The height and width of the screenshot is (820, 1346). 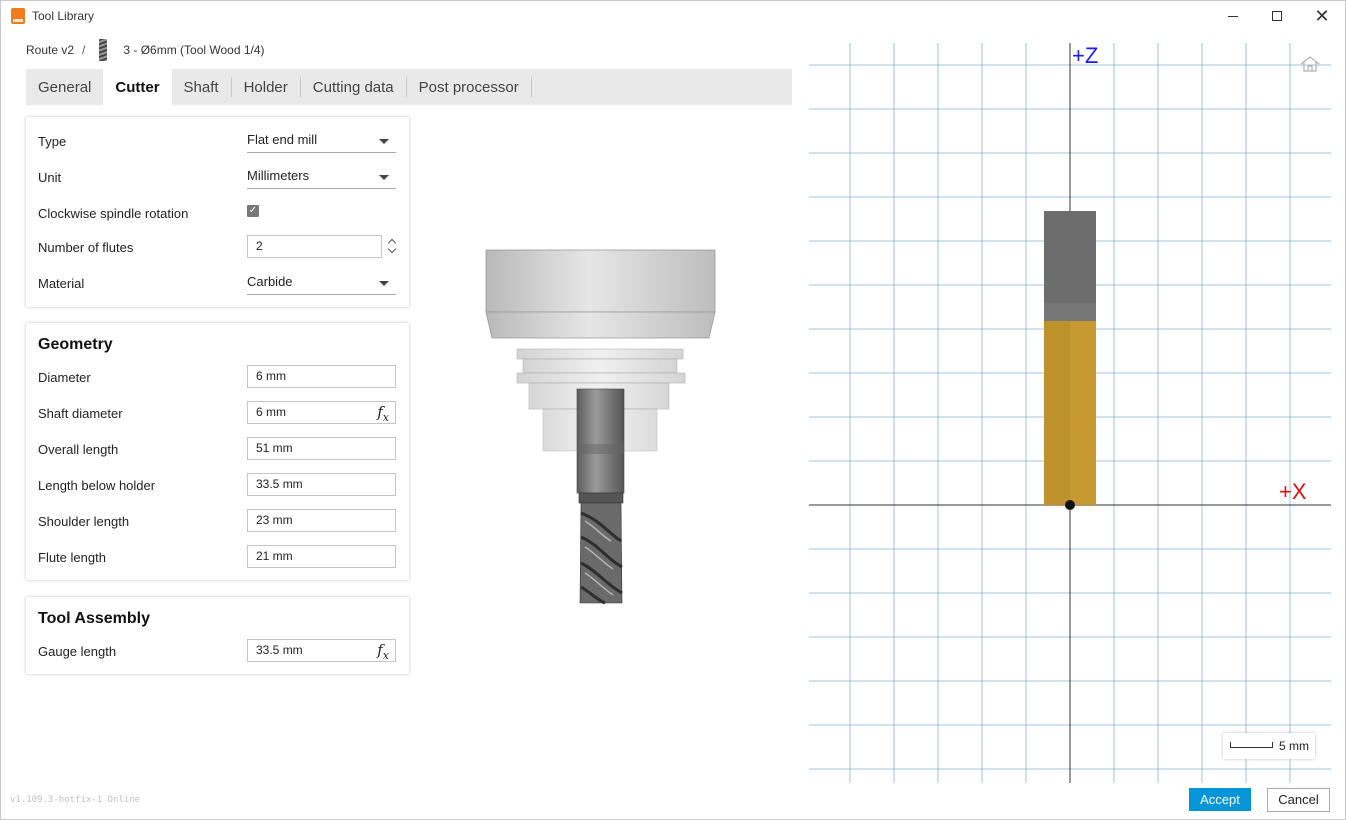 What do you see at coordinates (314, 246) in the screenshot?
I see `flutes-input: 2` at bounding box center [314, 246].